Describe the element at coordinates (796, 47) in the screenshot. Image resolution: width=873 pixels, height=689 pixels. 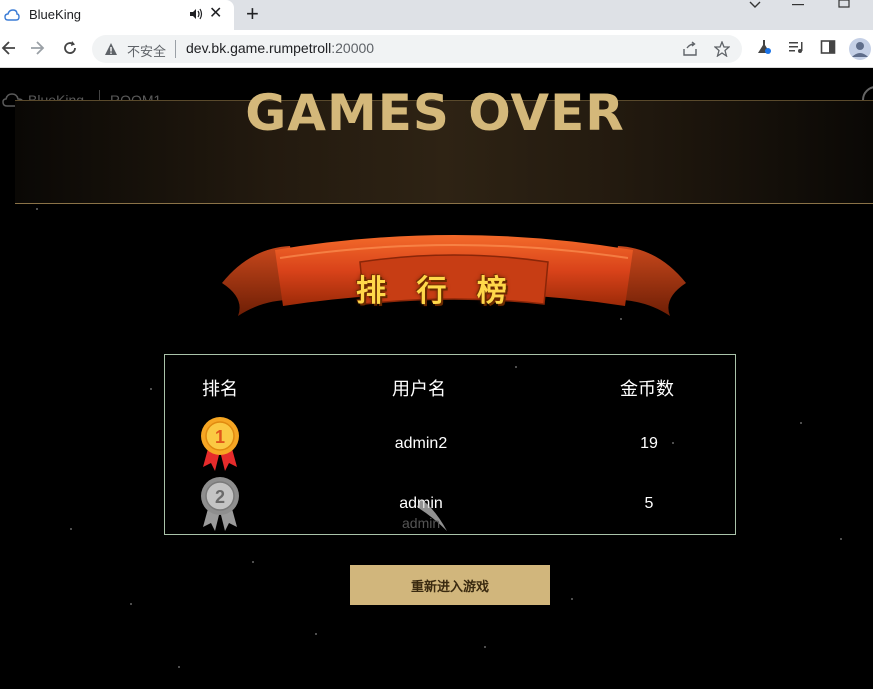
I see `media-icon` at that location.